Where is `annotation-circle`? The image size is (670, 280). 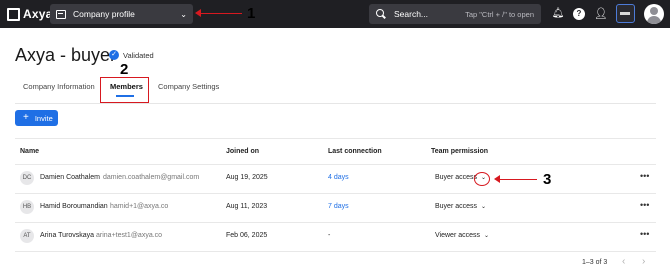
annotation-circle is located at coordinates (482, 179).